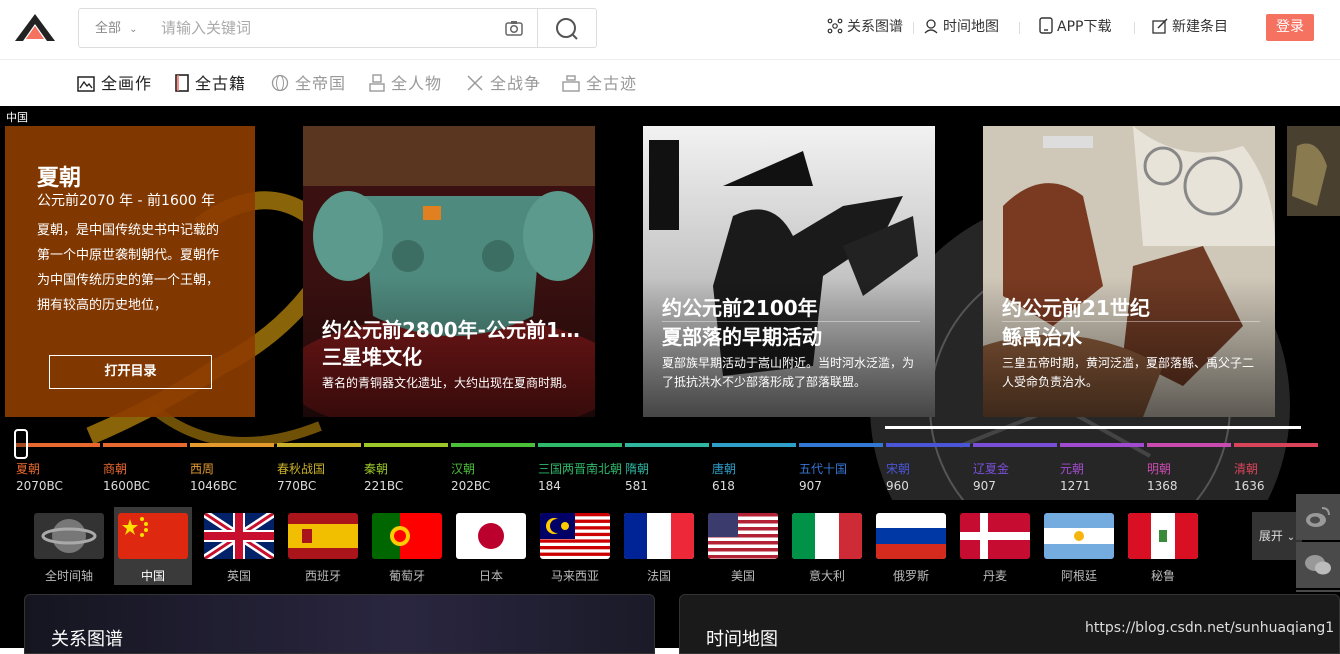 This screenshot has height=654, width=1340. What do you see at coordinates (961, 27) in the screenshot?
I see `nav-link-time-map: 时间地图` at bounding box center [961, 27].